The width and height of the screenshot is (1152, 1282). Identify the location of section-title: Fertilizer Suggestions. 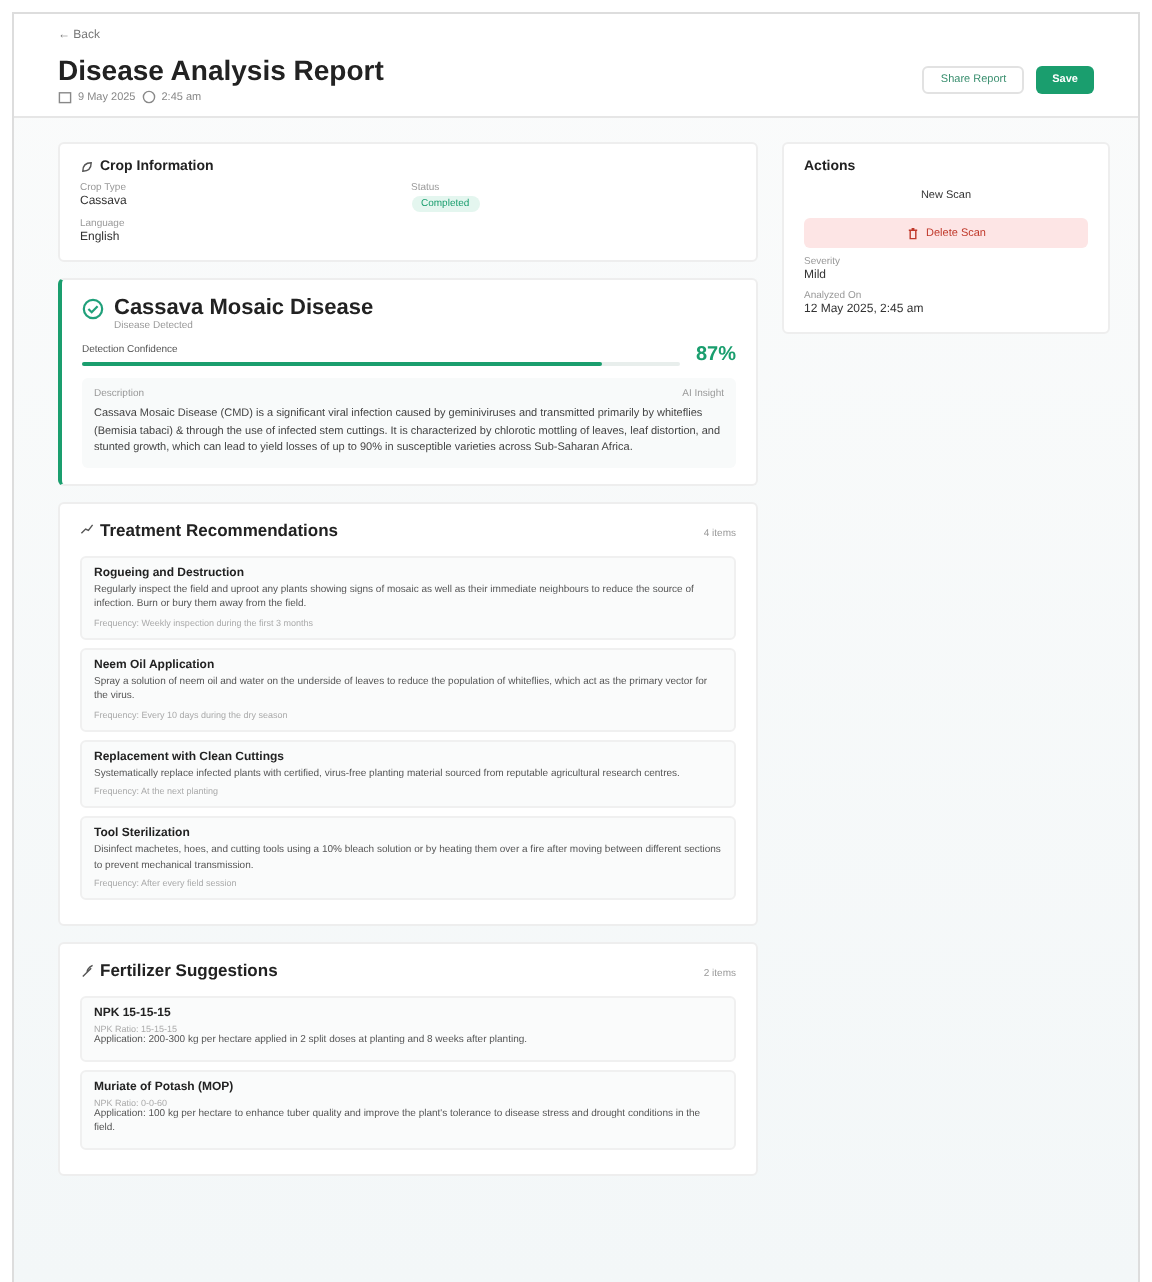
(189, 970).